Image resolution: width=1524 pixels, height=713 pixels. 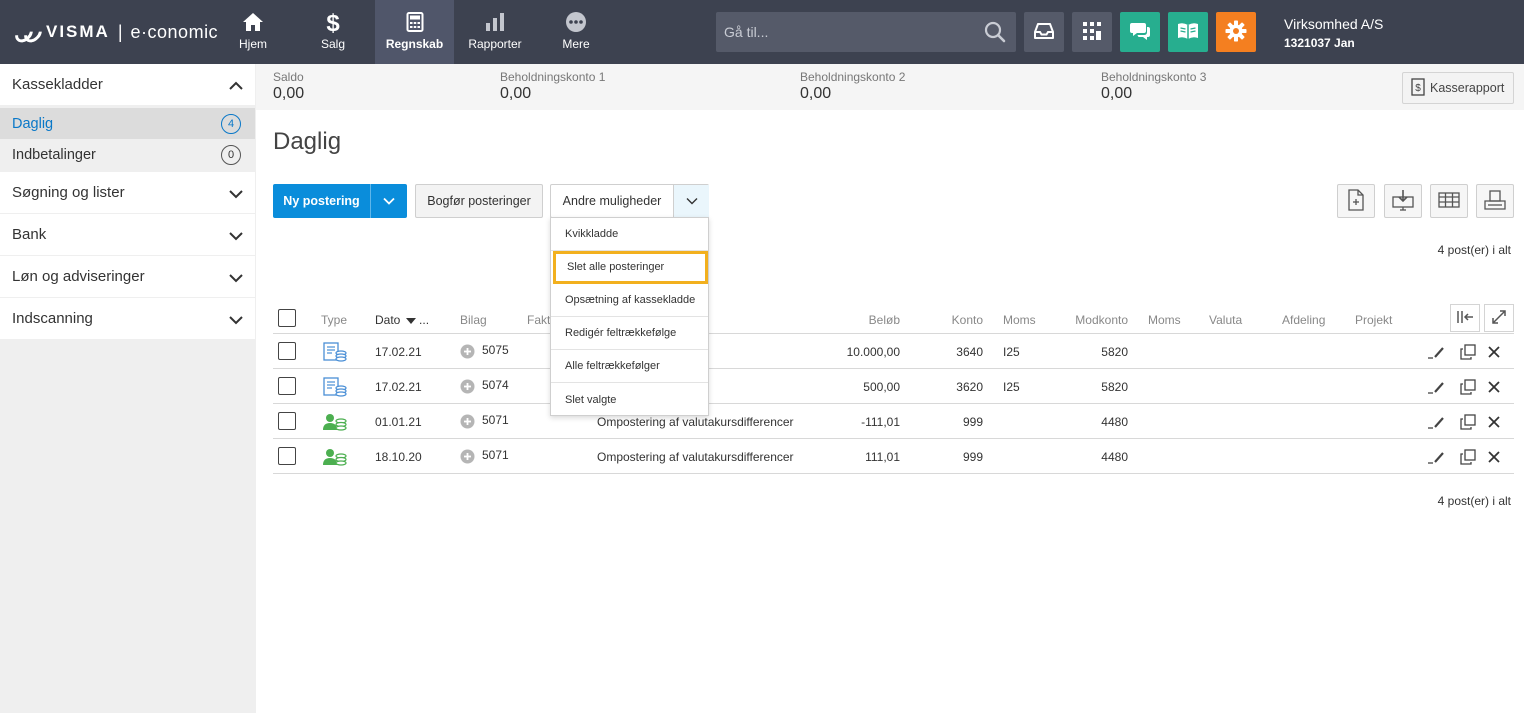 I want to click on col-modkonto: Modkonto, so click(x=1095, y=320).